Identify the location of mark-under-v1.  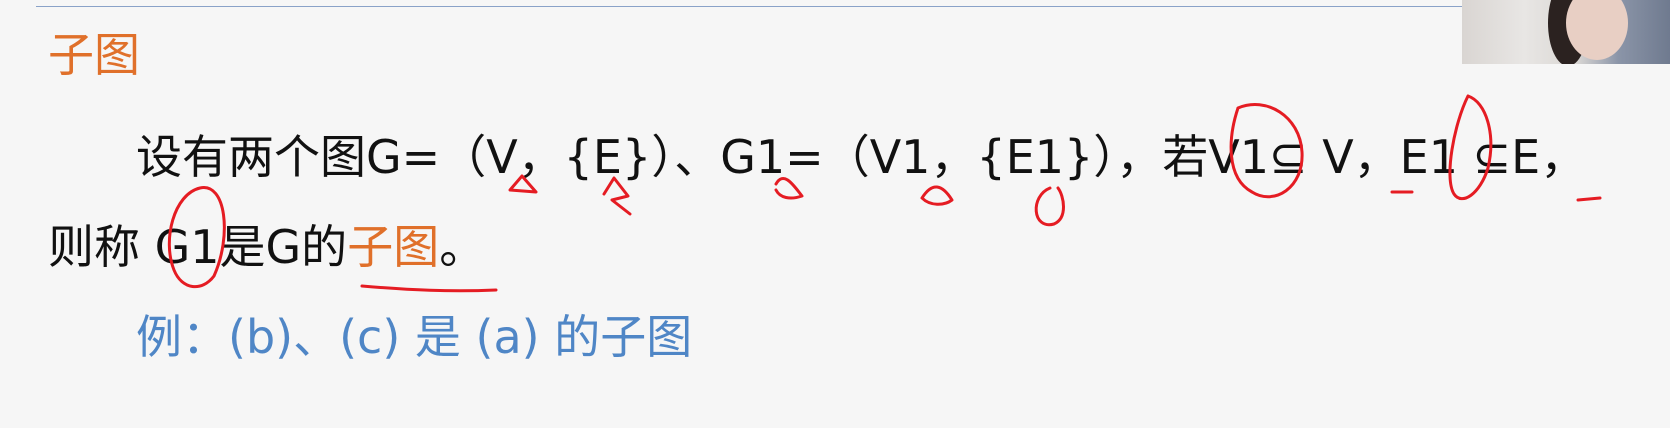
(937, 195).